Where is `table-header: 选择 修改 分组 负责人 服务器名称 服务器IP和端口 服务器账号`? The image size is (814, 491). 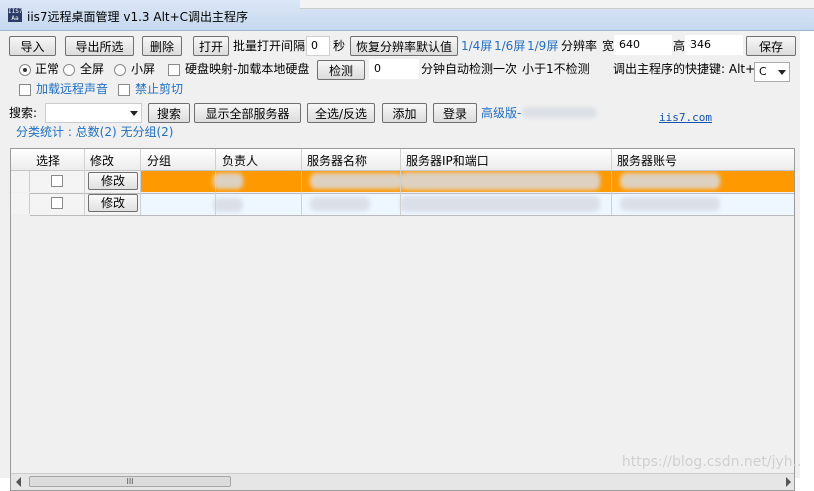
table-header: 选择 修改 分组 负责人 服务器名称 服务器IP和端口 服务器账号 is located at coordinates (402, 160).